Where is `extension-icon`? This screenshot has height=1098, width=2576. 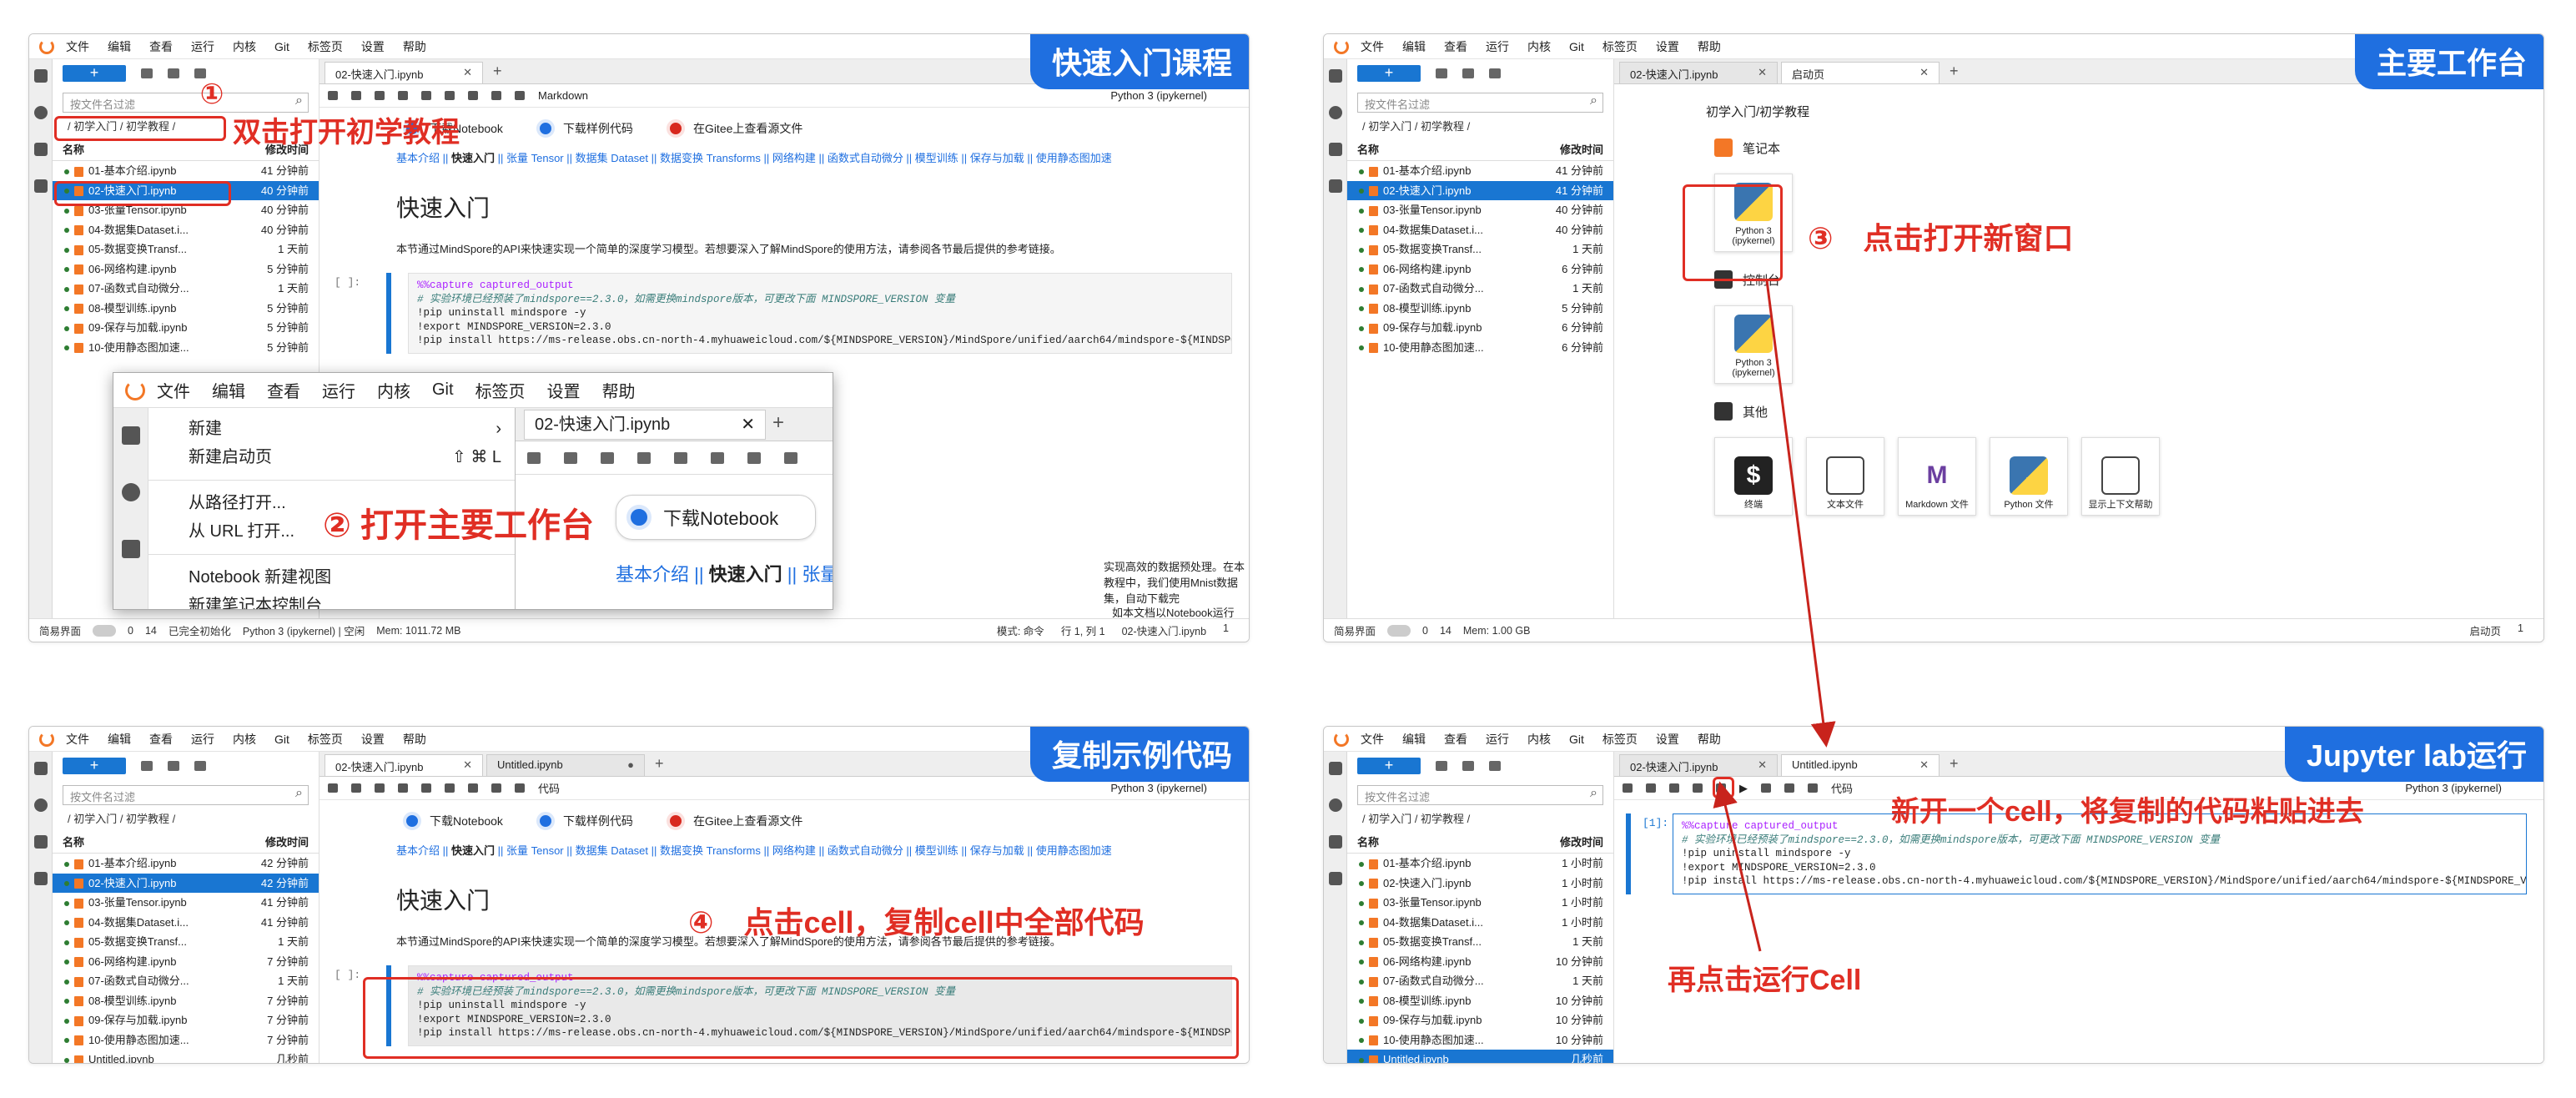 extension-icon is located at coordinates (1335, 878).